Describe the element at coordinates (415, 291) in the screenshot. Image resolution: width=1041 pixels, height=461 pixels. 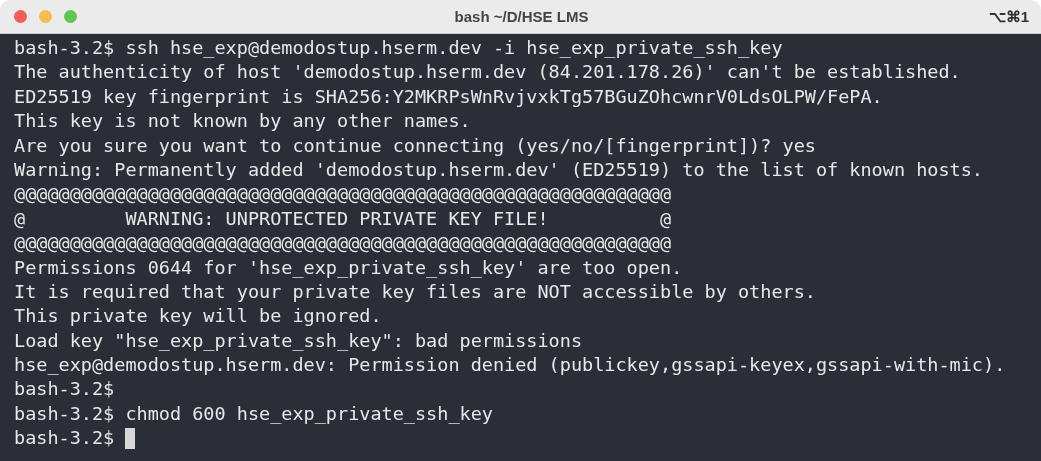
I see `terminal-line: It is required that your private key files are NOT accessible by others.` at that location.